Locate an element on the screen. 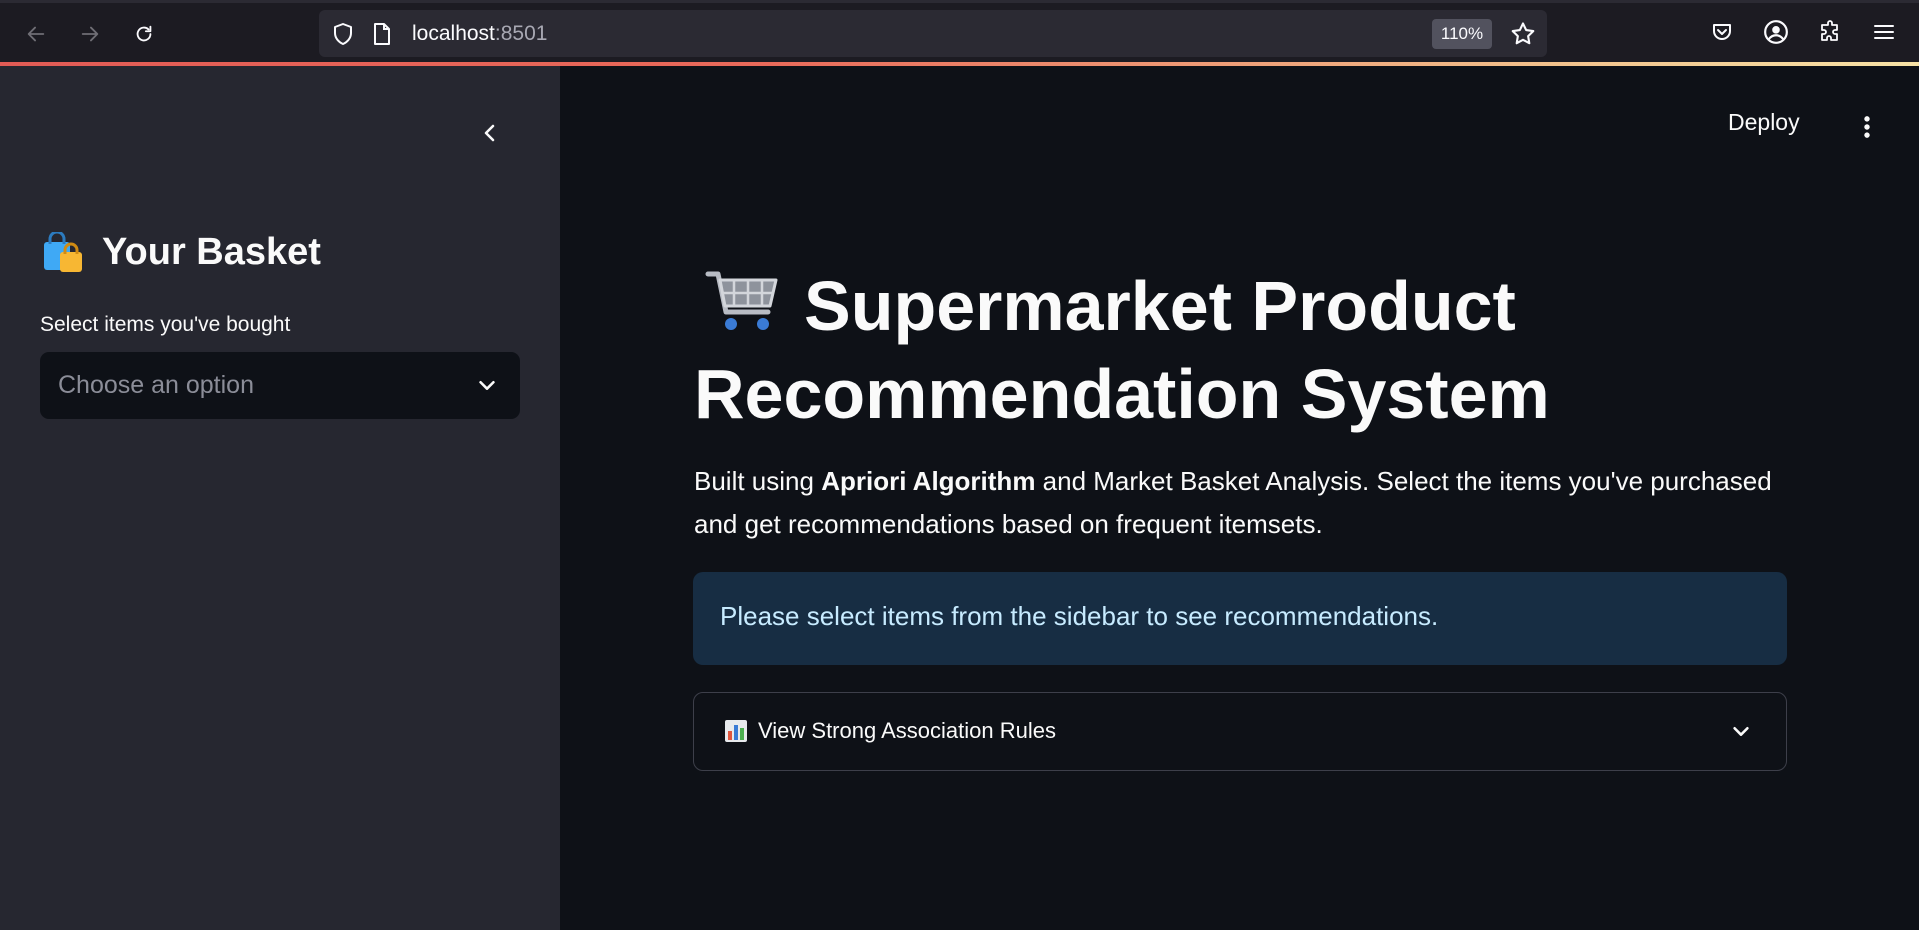 The height and width of the screenshot is (930, 1919). sidebar-title: Your Basket is located at coordinates (180, 252).